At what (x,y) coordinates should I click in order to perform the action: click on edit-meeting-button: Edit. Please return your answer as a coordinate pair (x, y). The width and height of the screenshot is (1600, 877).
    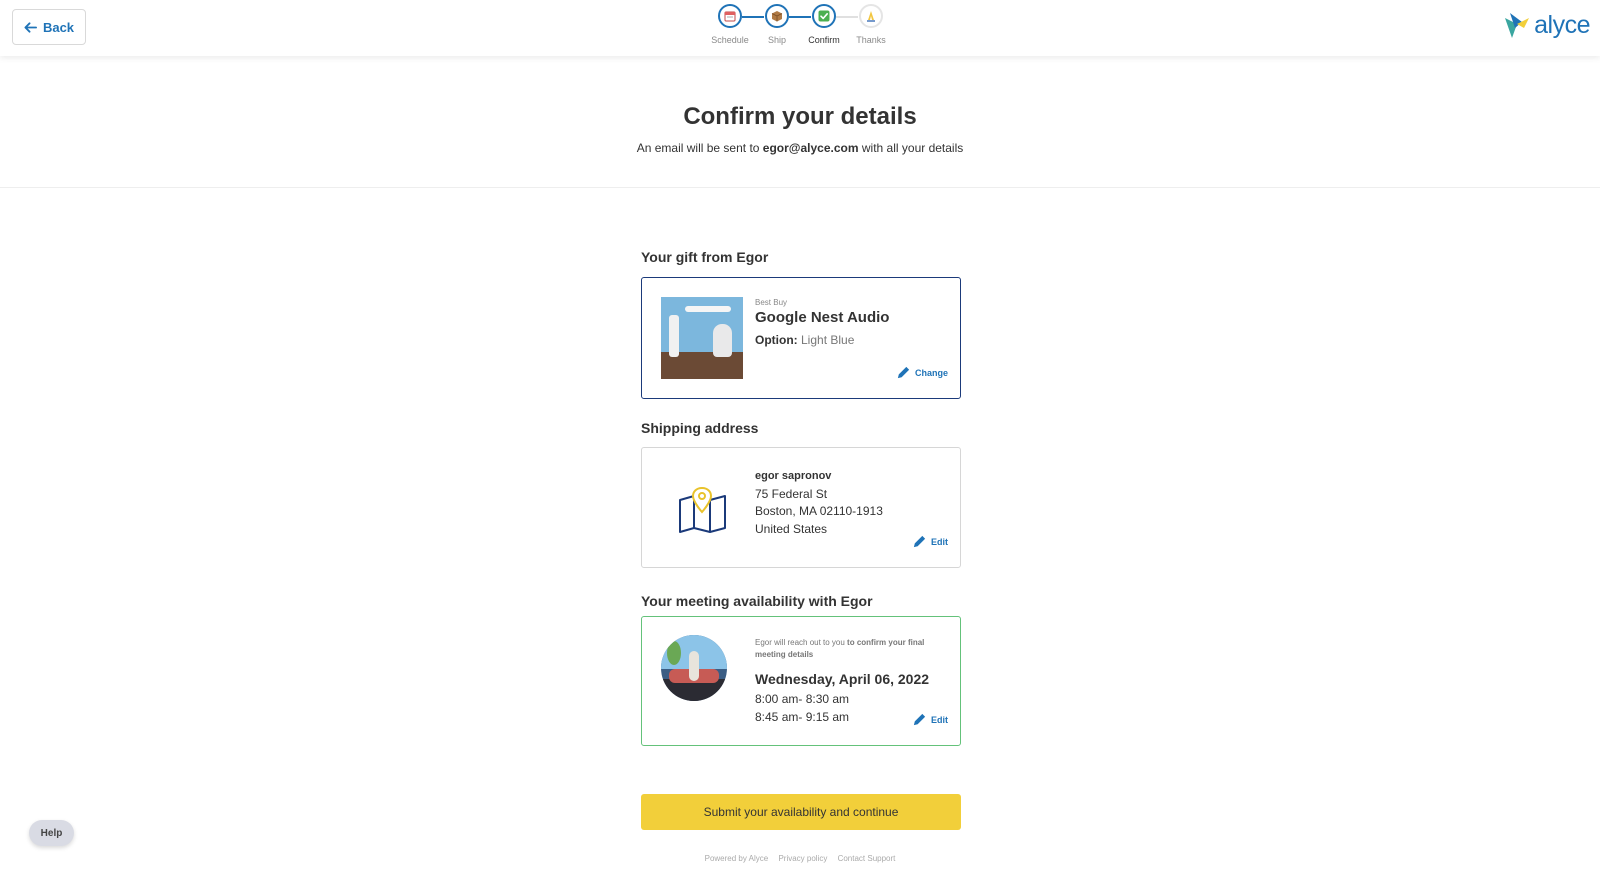
    Looking at the image, I should click on (930, 719).